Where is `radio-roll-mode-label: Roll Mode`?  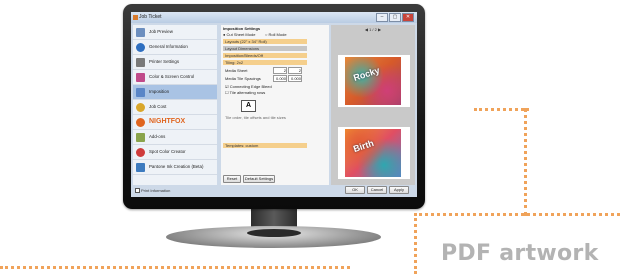
radio-roll-mode-label: Roll Mode is located at coordinates (277, 34).